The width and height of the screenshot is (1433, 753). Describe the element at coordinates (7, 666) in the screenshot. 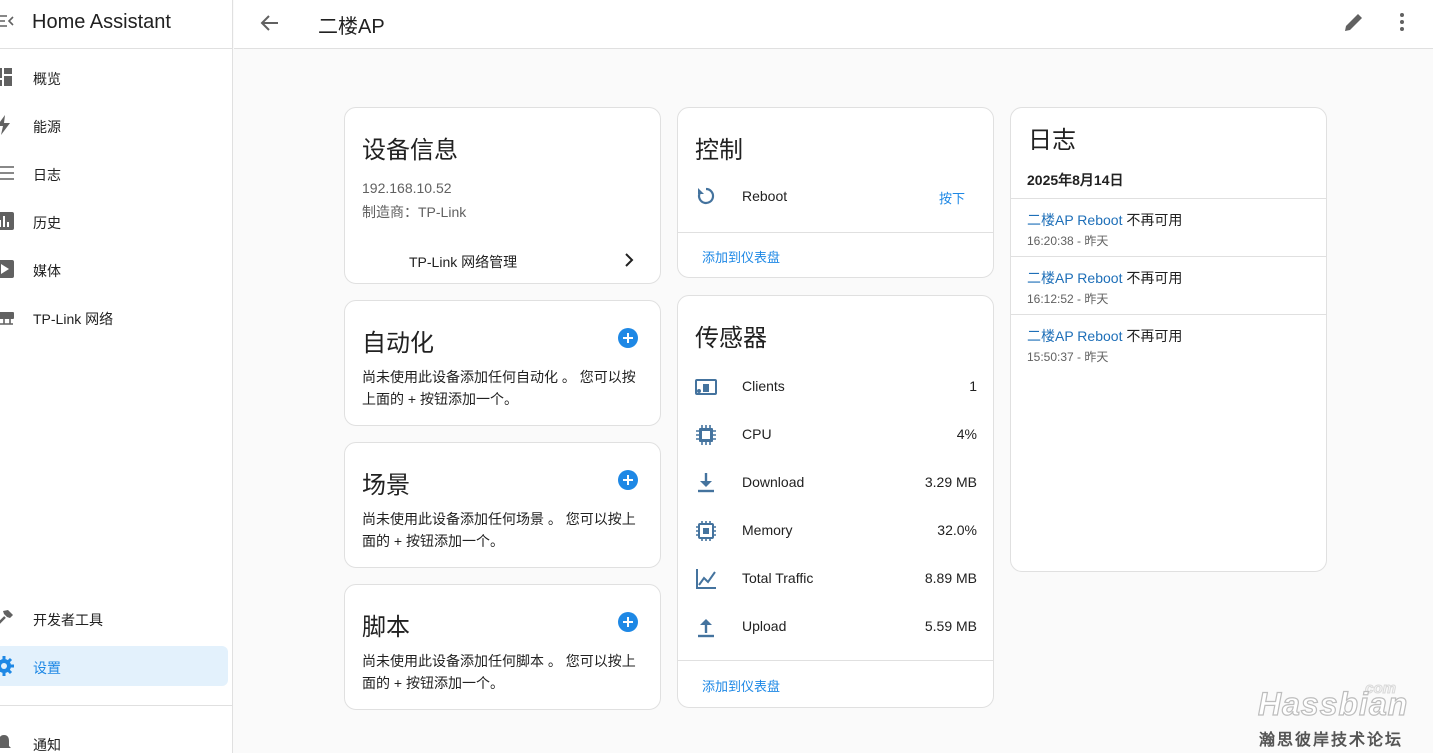

I see `gear-icon` at that location.